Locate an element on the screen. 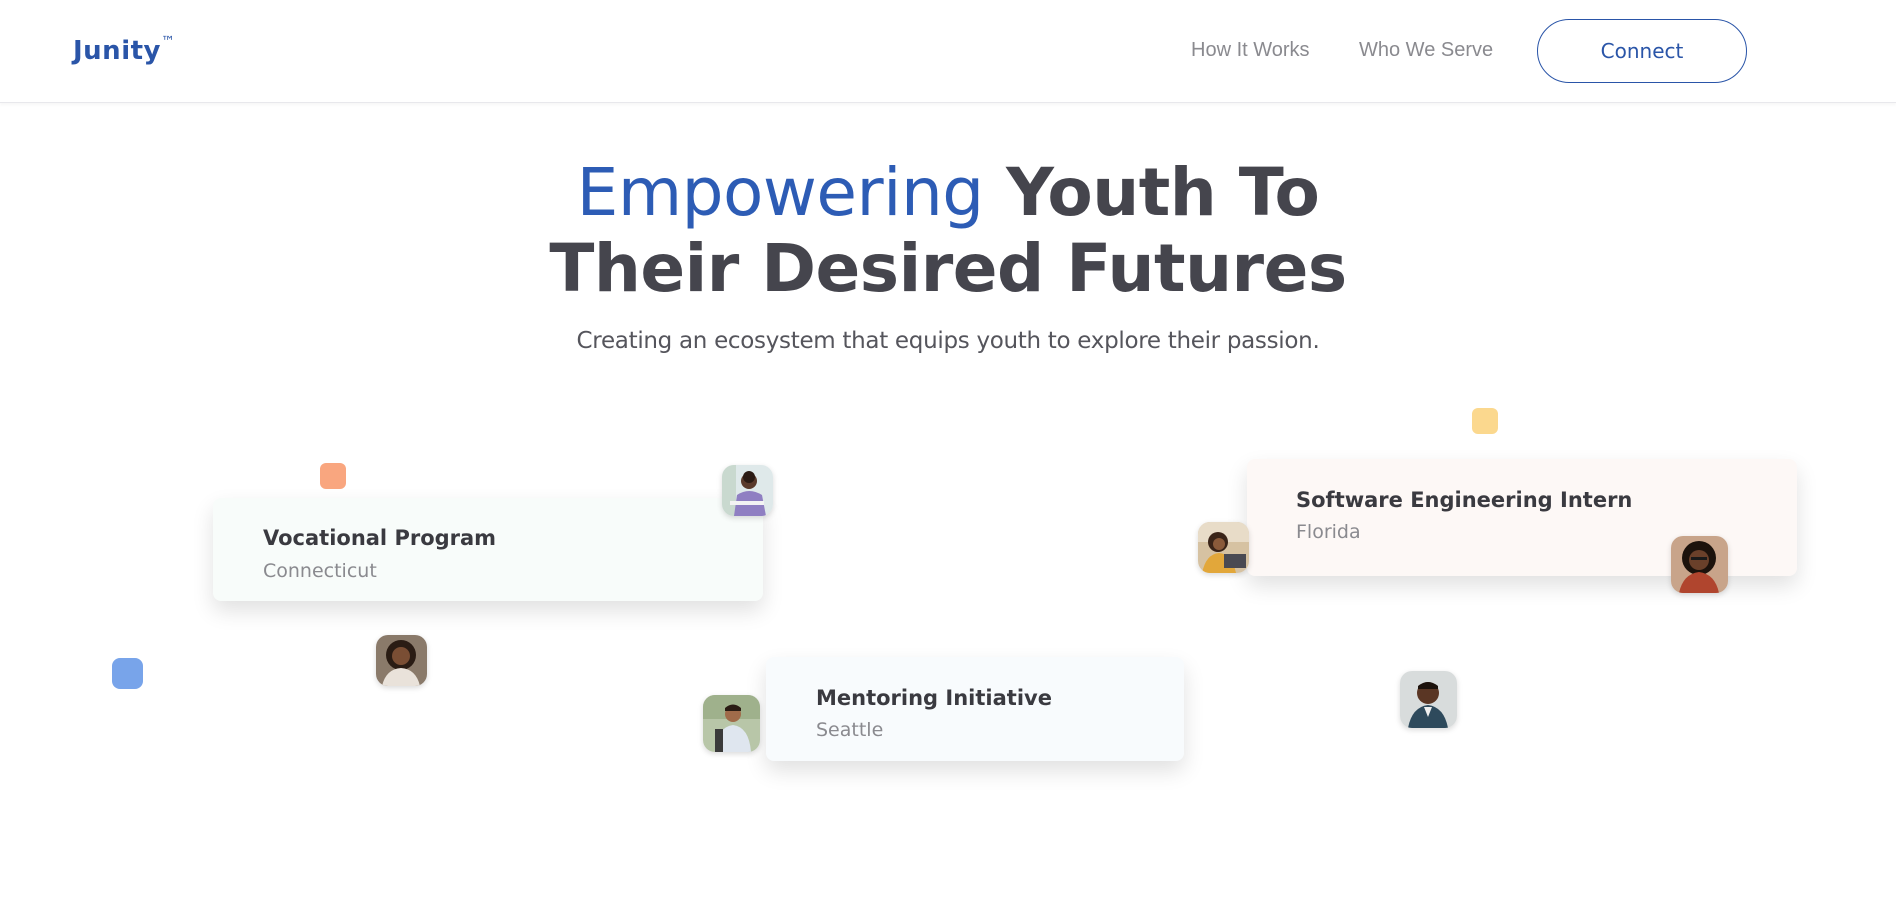 This screenshot has height=916, width=1896. decorative-orange-square is located at coordinates (333, 476).